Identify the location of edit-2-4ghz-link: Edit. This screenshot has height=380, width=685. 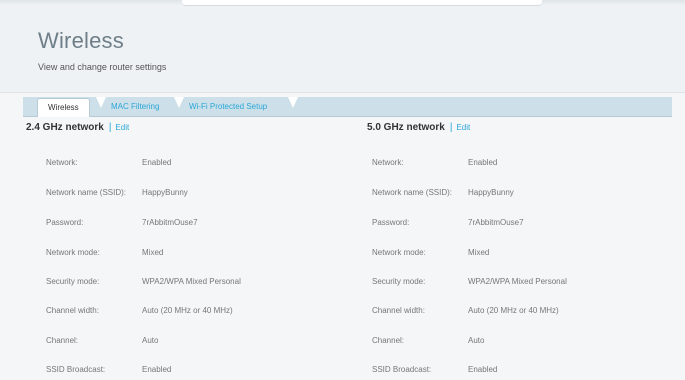
(122, 127).